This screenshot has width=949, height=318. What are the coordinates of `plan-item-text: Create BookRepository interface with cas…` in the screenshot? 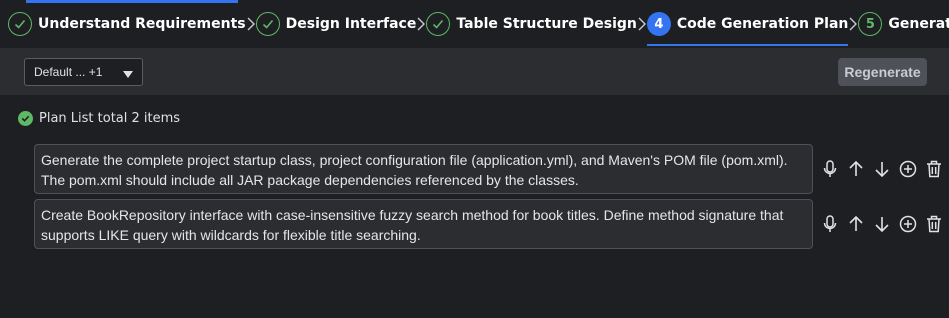 It's located at (423, 224).